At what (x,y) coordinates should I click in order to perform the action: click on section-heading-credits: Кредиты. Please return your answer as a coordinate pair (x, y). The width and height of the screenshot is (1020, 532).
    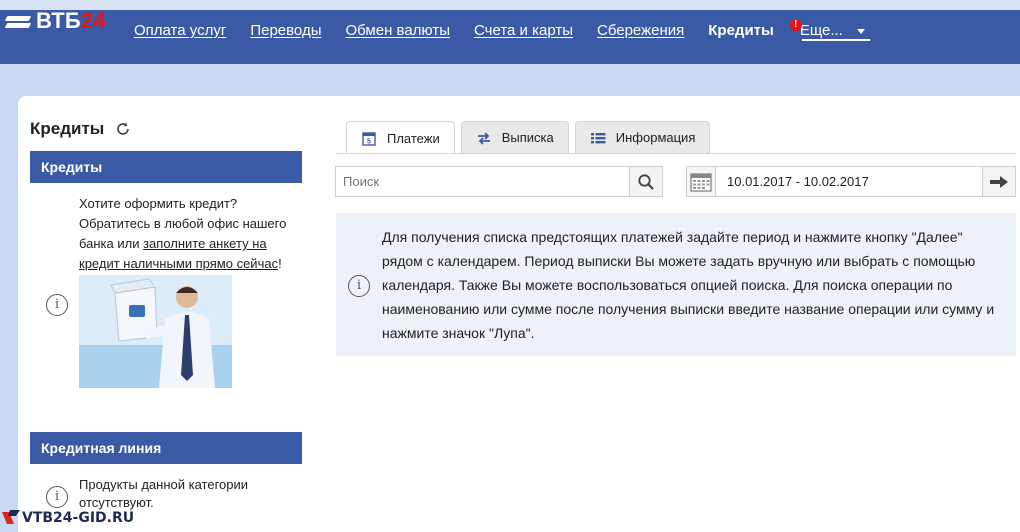
    Looking at the image, I should click on (166, 167).